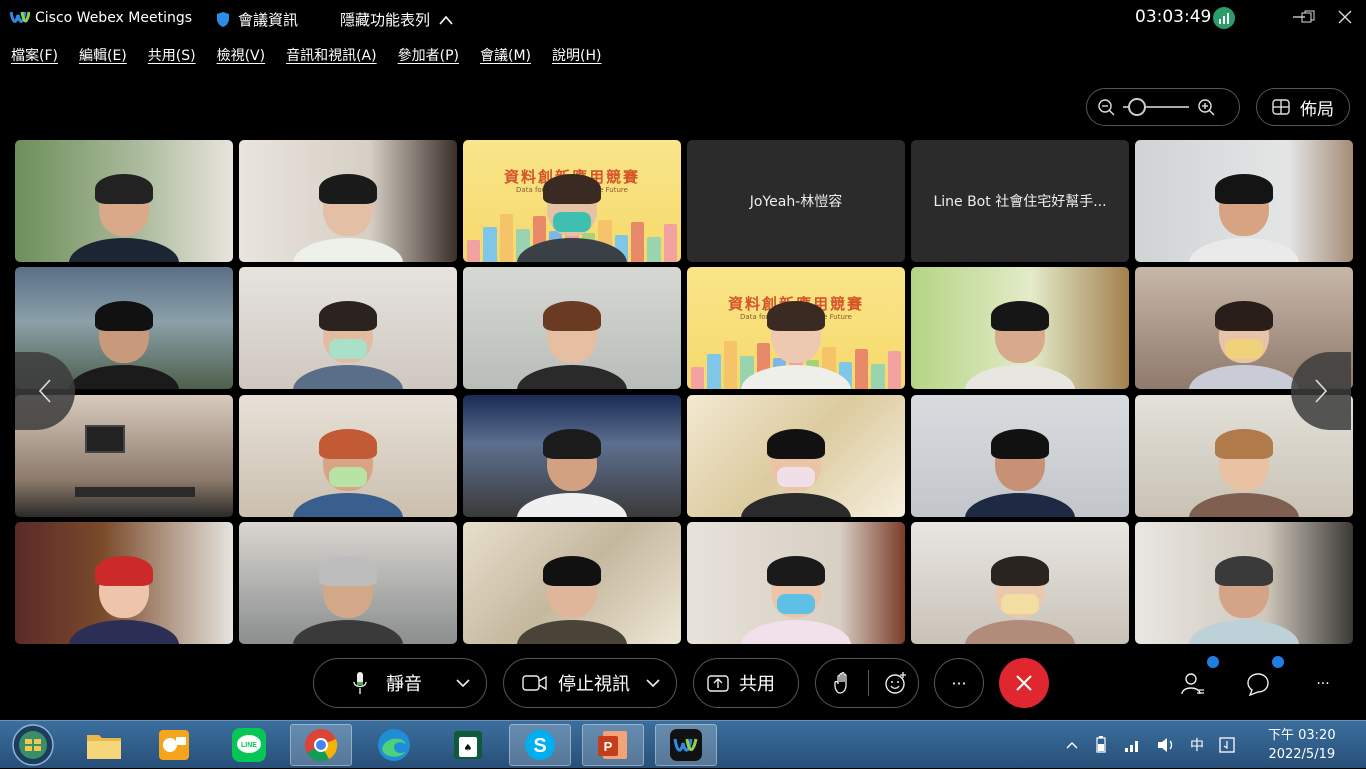  What do you see at coordinates (1321, 391) in the screenshot?
I see `chevron-right-icon` at bounding box center [1321, 391].